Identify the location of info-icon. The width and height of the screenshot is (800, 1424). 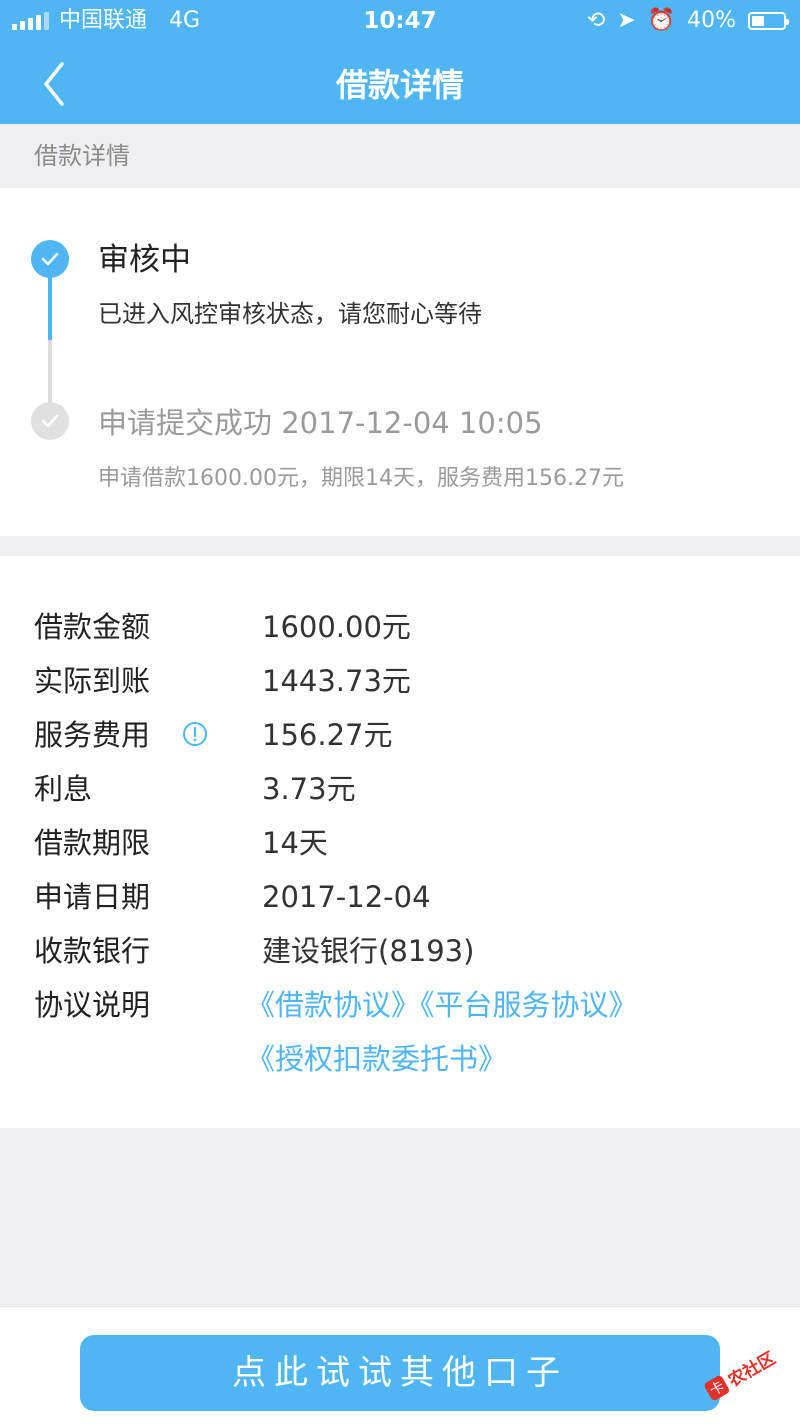
(195, 734).